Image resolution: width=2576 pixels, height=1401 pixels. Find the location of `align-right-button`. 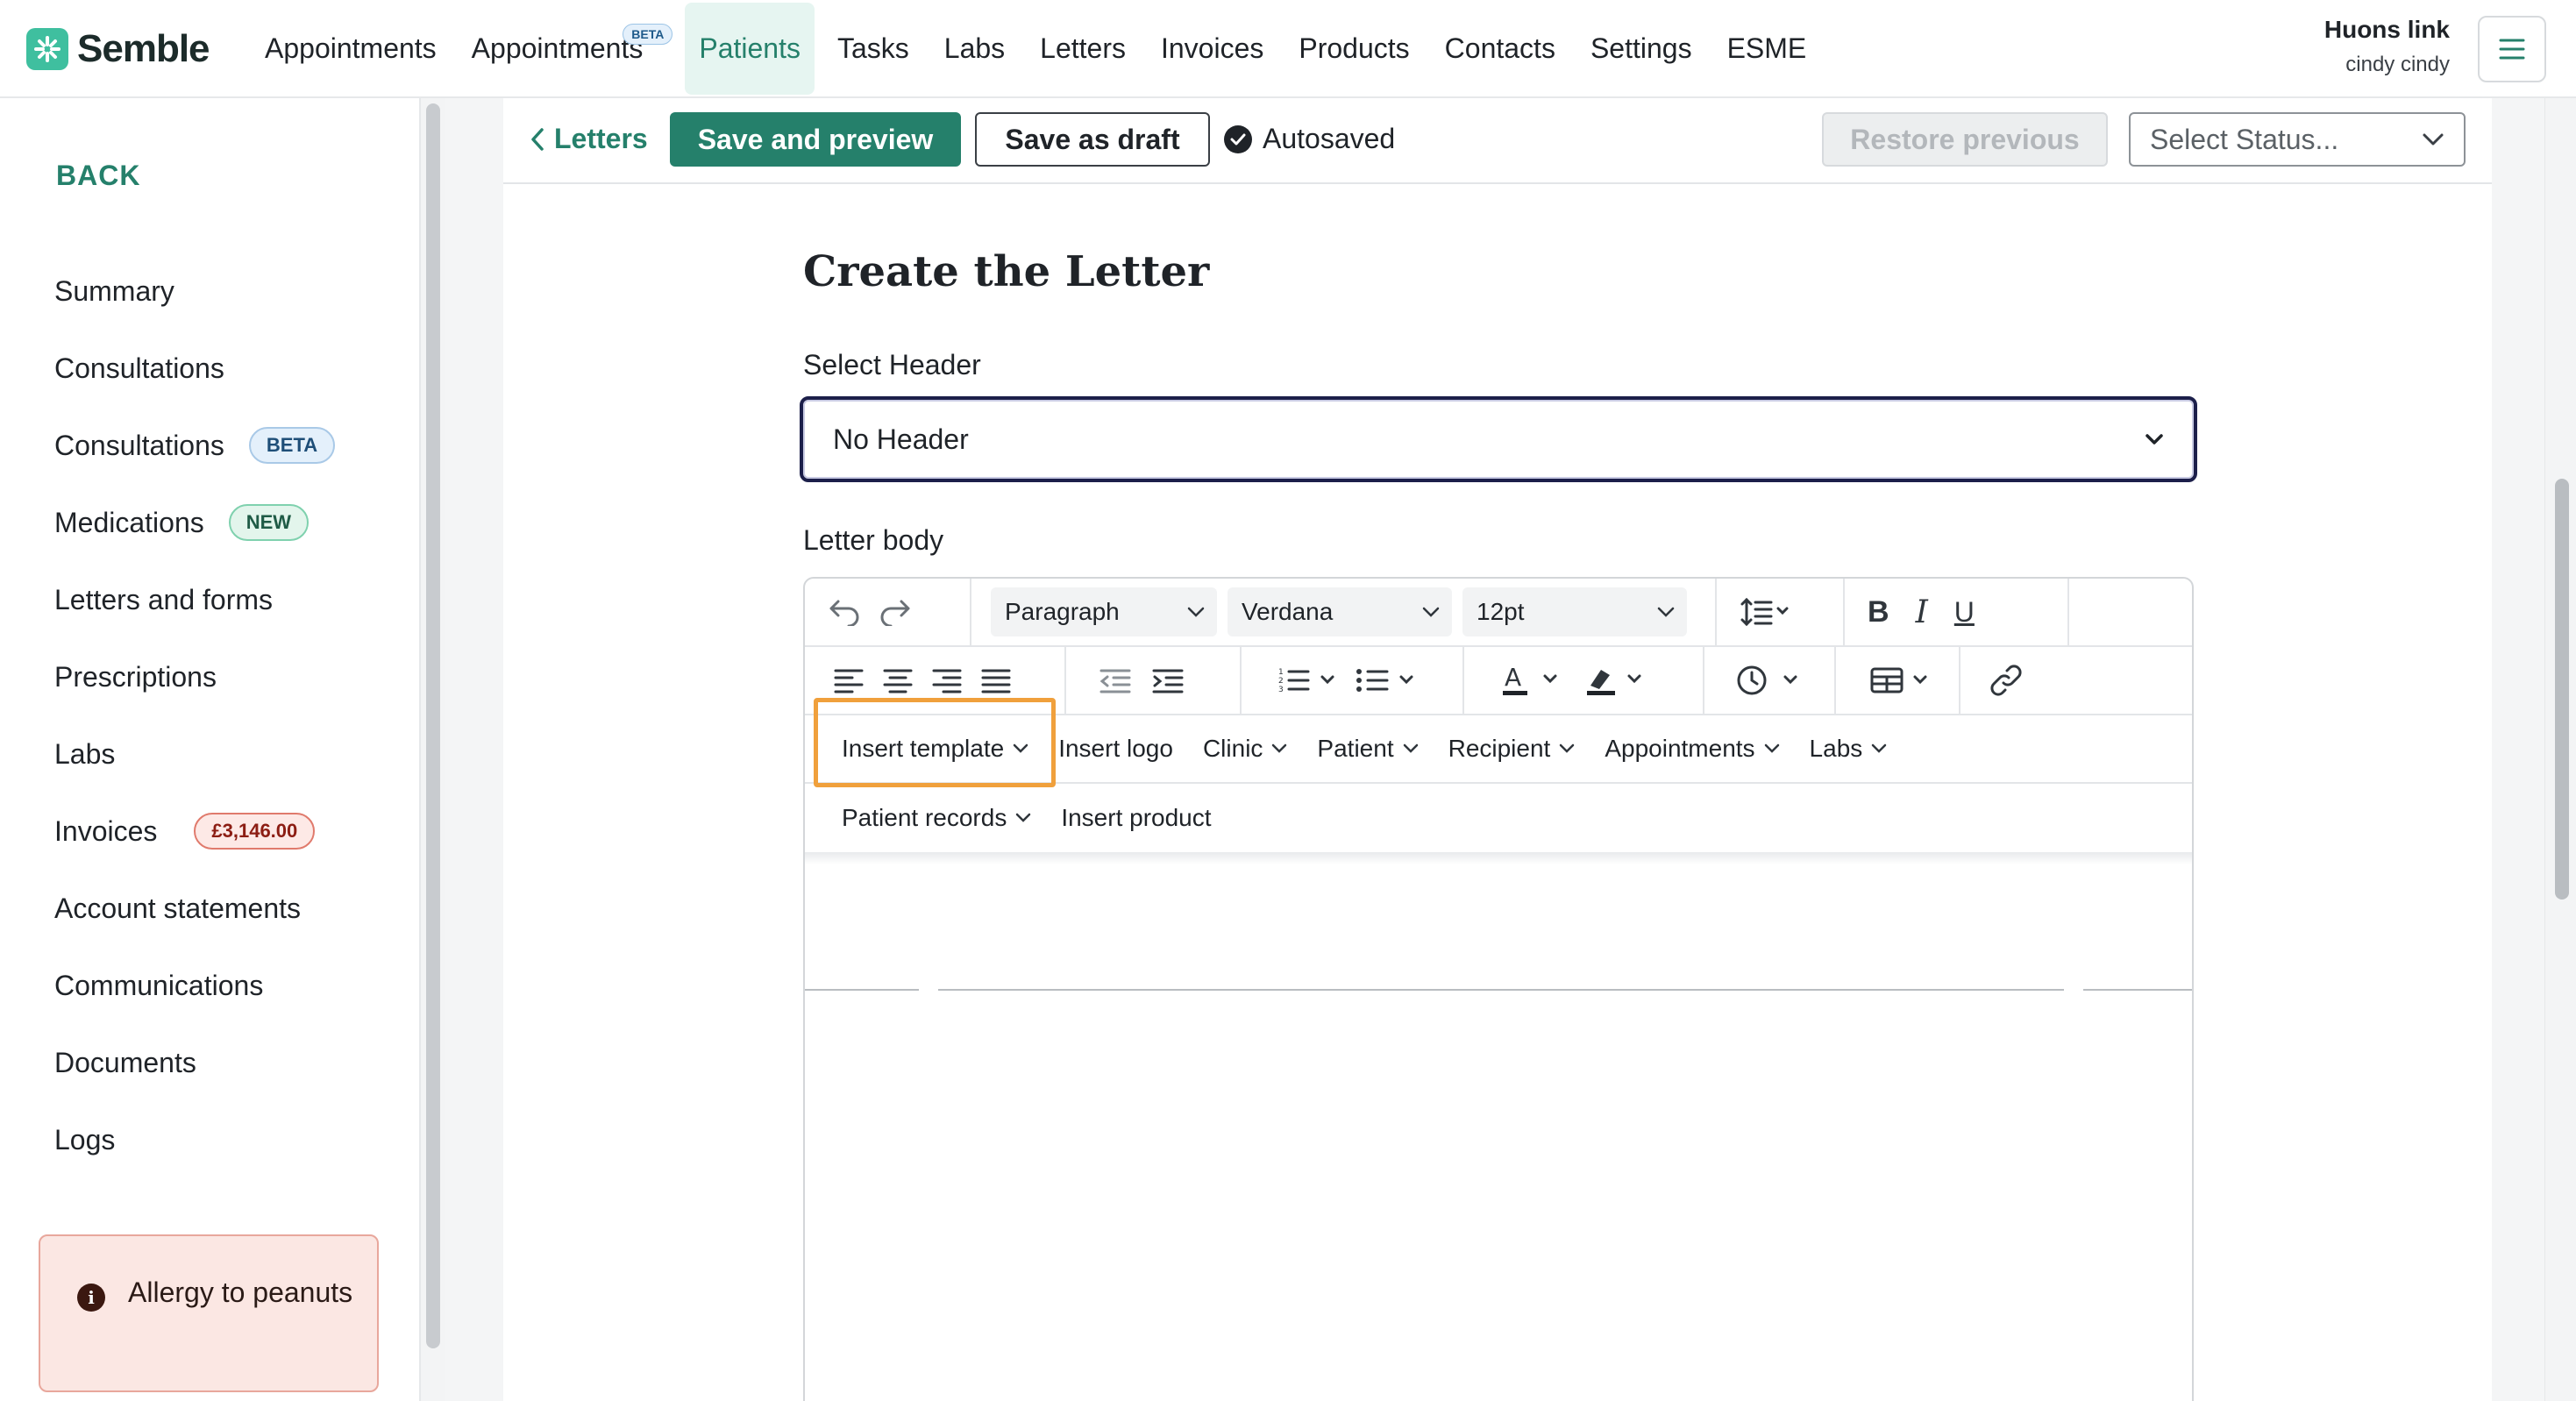

align-right-button is located at coordinates (946, 680).